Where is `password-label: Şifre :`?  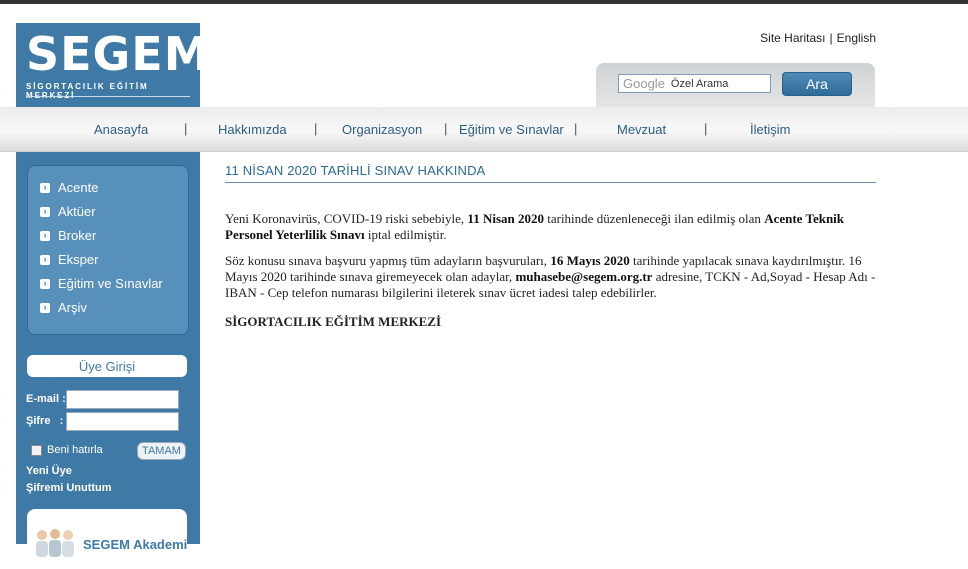 password-label: Şifre : is located at coordinates (45, 421).